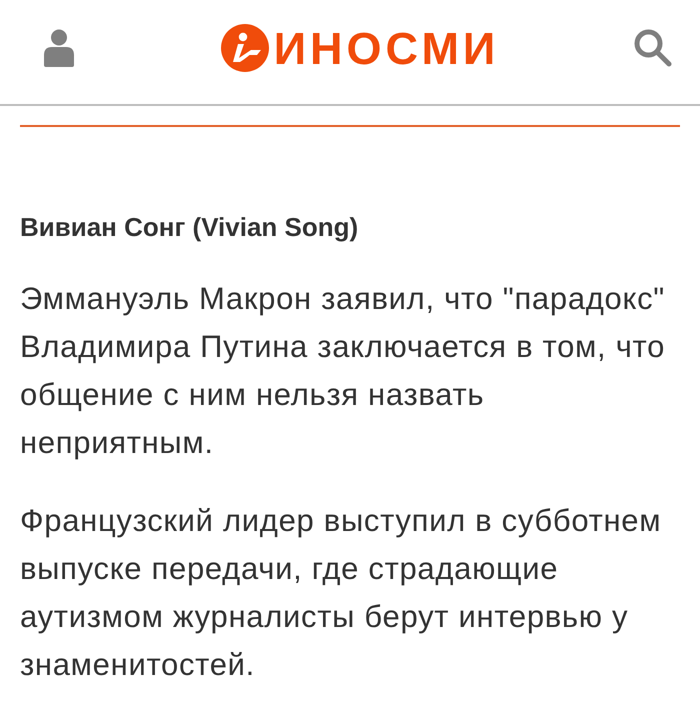 The width and height of the screenshot is (700, 705). Describe the element at coordinates (653, 48) in the screenshot. I see `search-icon` at that location.